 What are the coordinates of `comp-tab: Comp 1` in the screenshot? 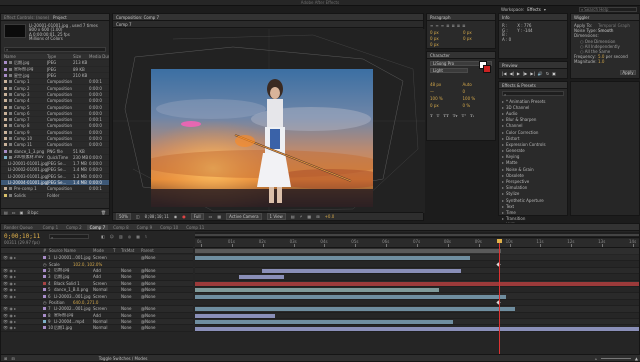 It's located at (51, 227).